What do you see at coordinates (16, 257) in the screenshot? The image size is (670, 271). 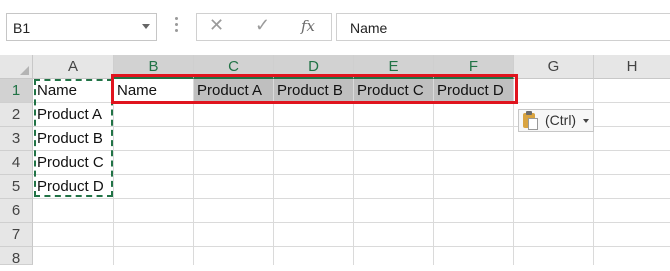 I see `row-header-8: 8` at bounding box center [16, 257].